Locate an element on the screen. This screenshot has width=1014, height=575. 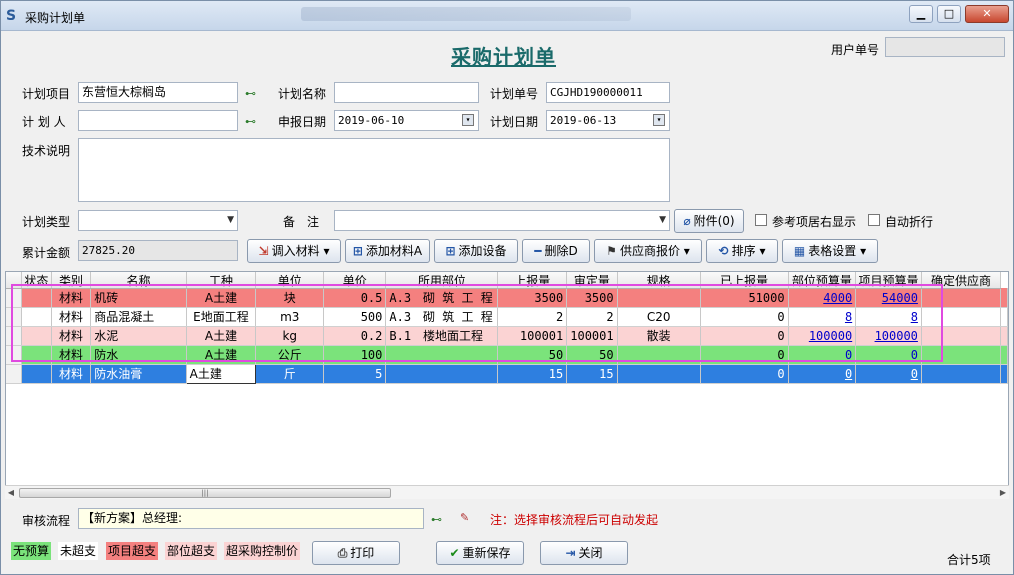
sort-button: ⟲ 排序 ▾ is located at coordinates (742, 251).